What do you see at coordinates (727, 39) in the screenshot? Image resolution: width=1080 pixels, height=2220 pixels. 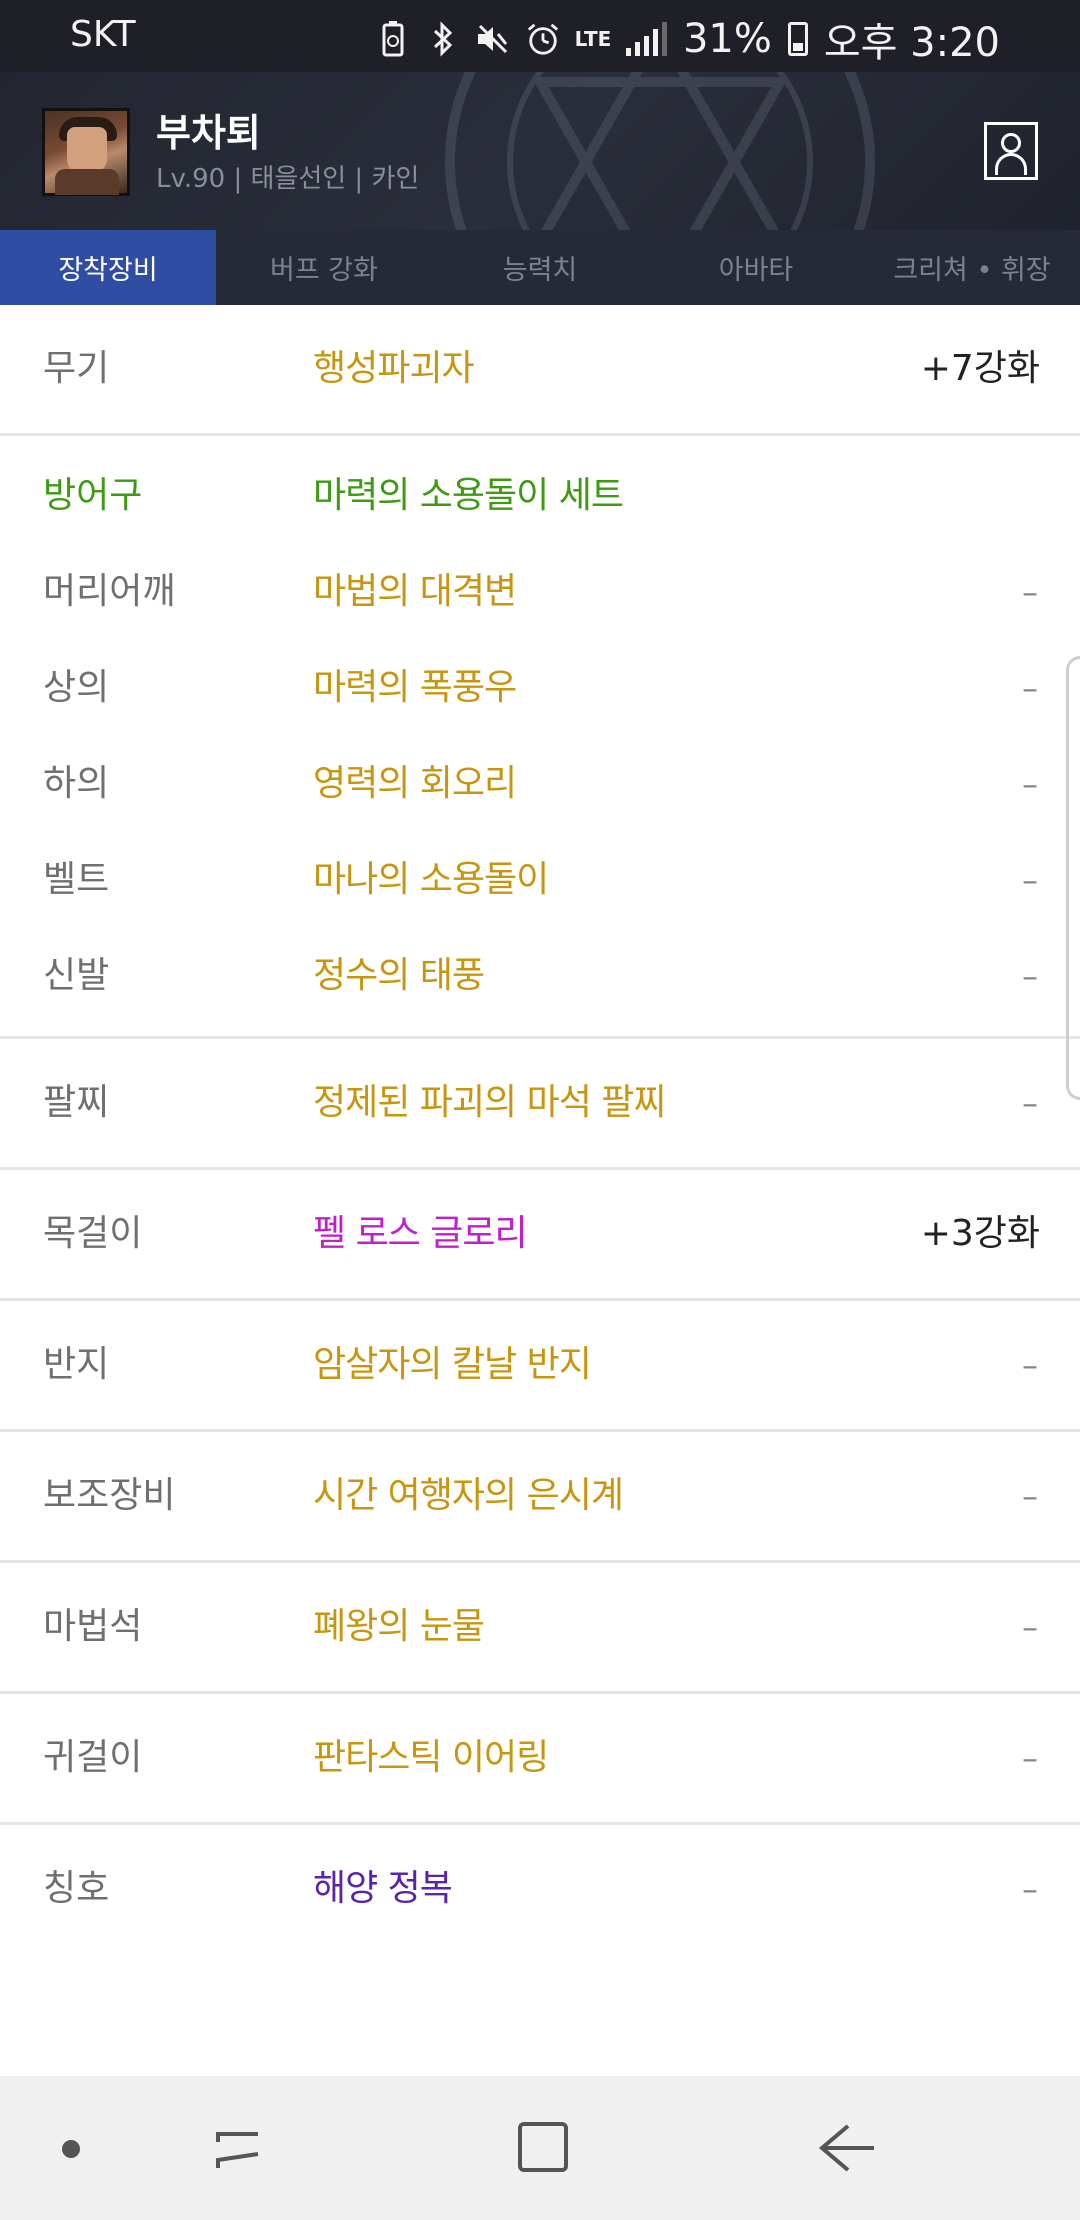 I see `battery-percent: 31%` at bounding box center [727, 39].